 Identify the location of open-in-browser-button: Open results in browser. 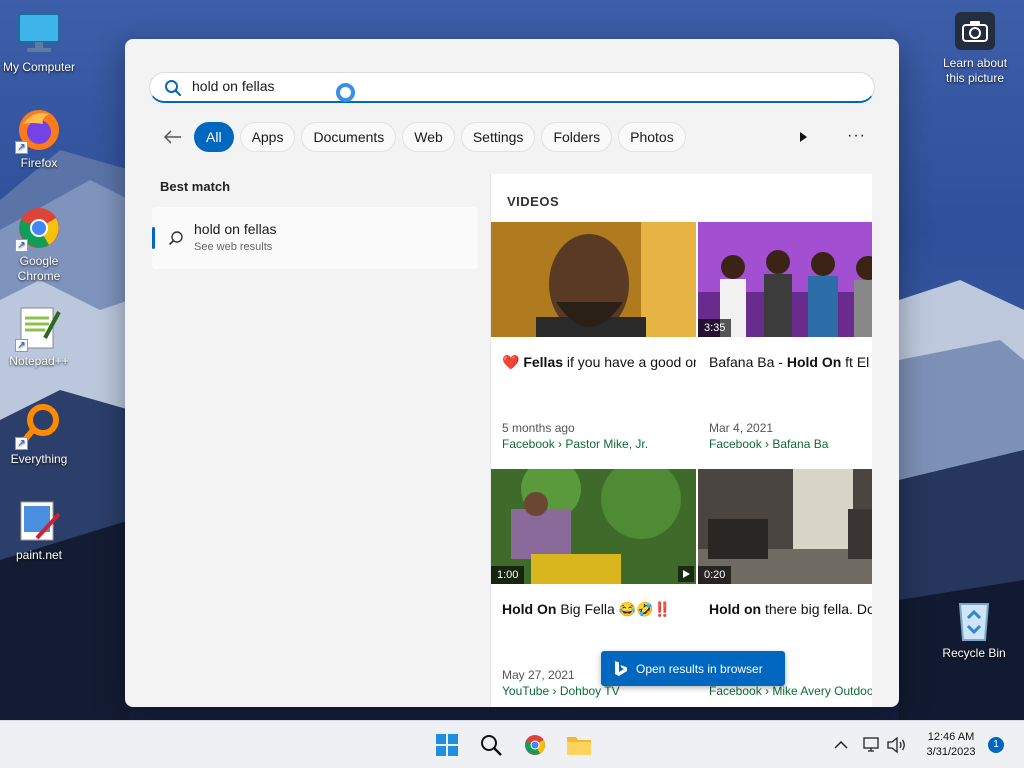
(693, 668).